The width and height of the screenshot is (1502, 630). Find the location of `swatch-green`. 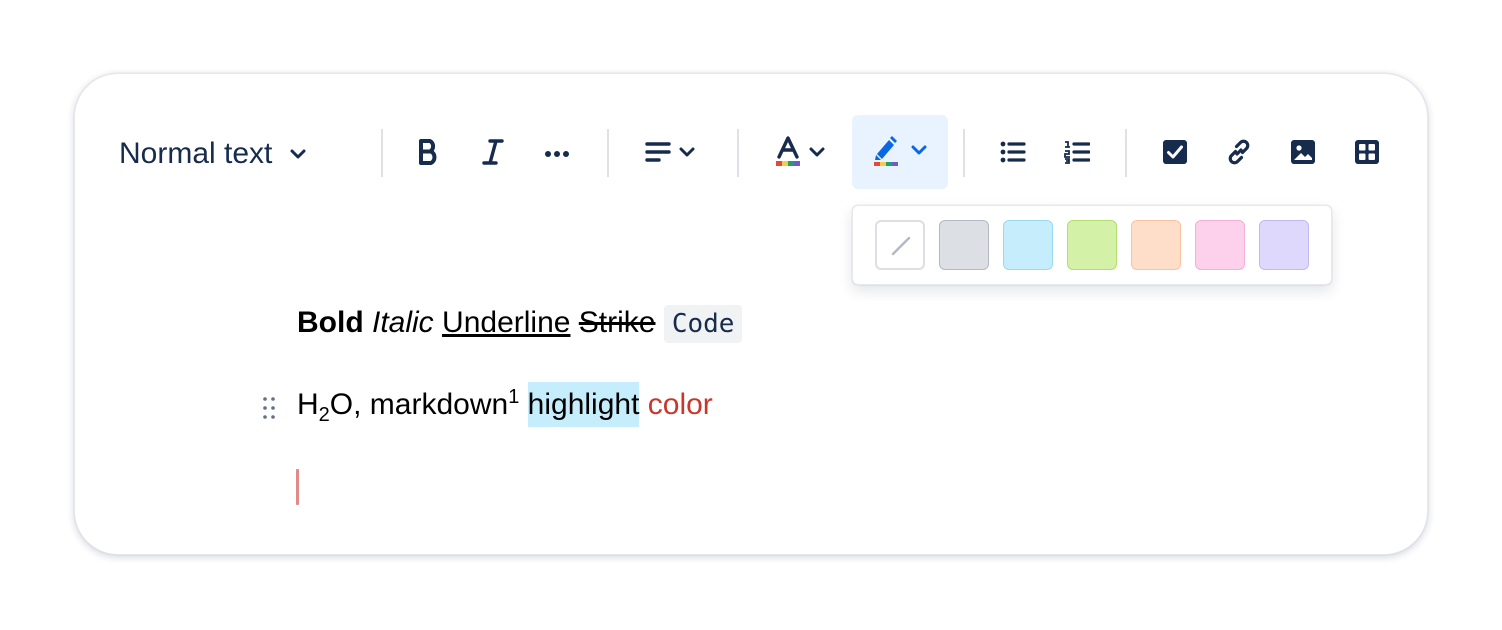

swatch-green is located at coordinates (1092, 245).